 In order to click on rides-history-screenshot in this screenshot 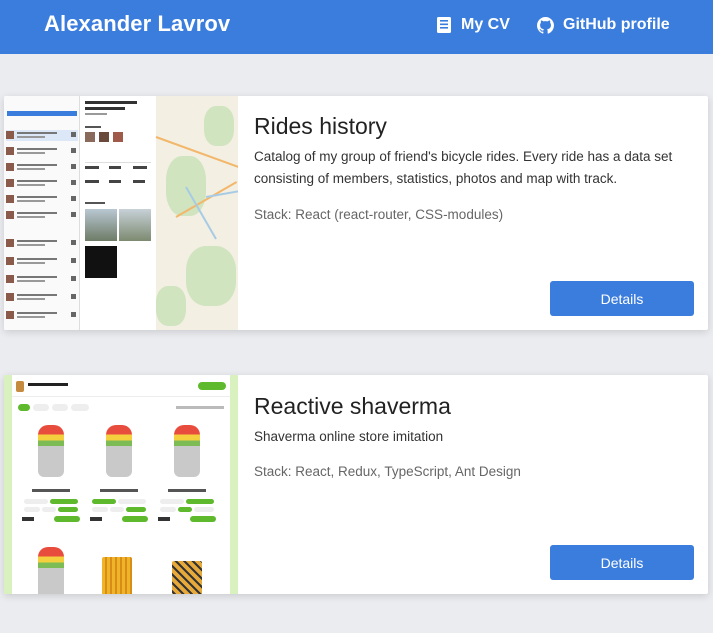, I will do `click(121, 213)`.